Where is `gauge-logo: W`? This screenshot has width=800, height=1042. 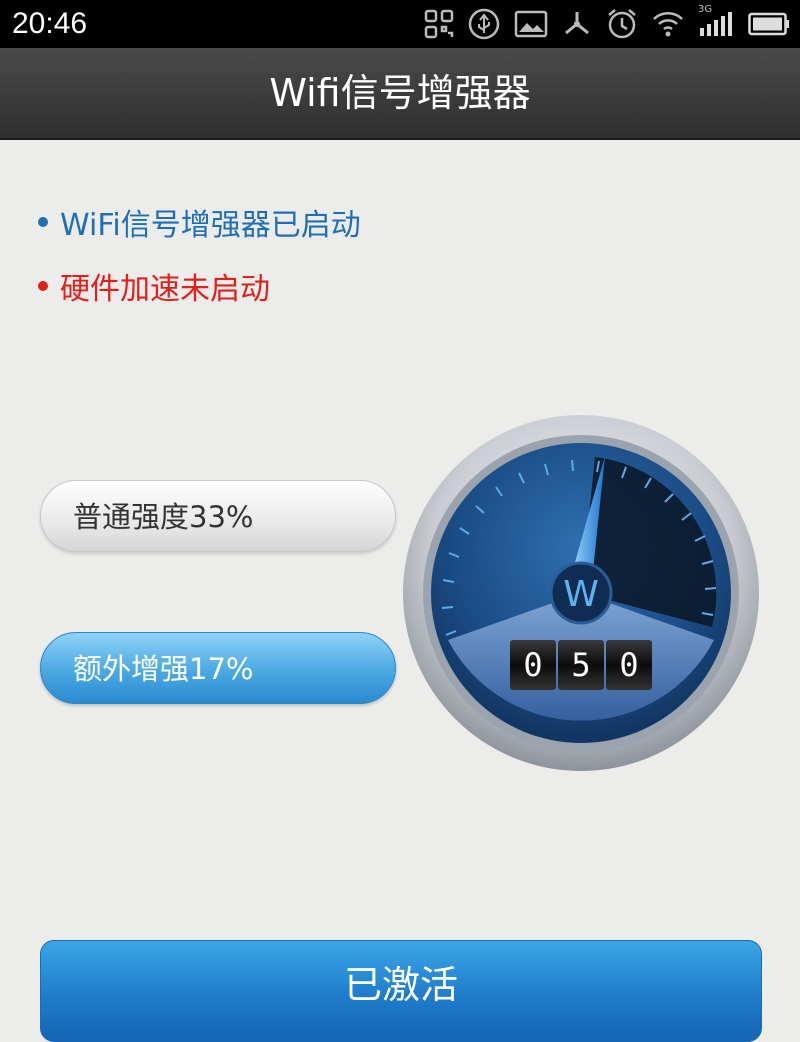 gauge-logo: W is located at coordinates (581, 594).